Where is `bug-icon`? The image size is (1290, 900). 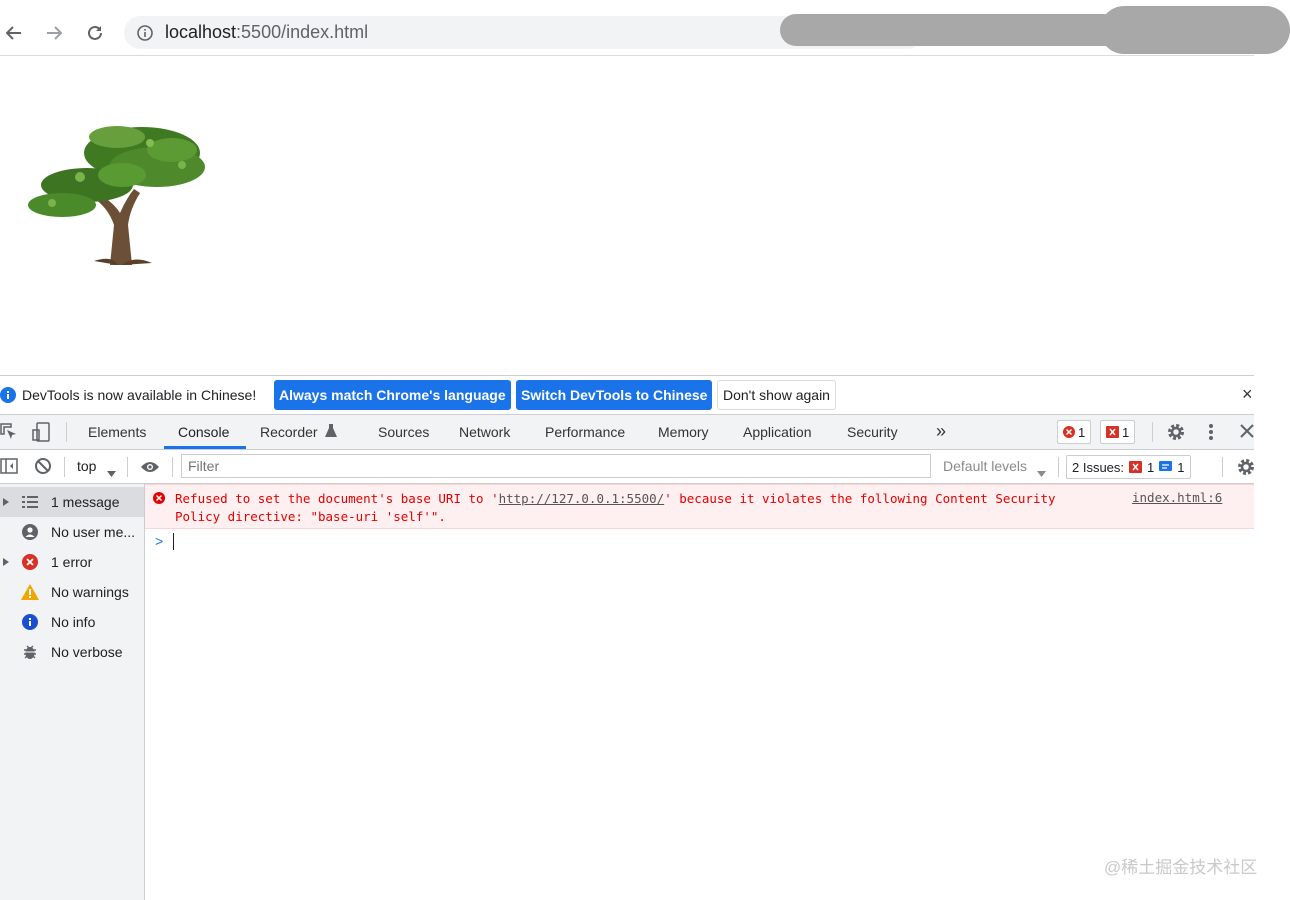
bug-icon is located at coordinates (30, 652).